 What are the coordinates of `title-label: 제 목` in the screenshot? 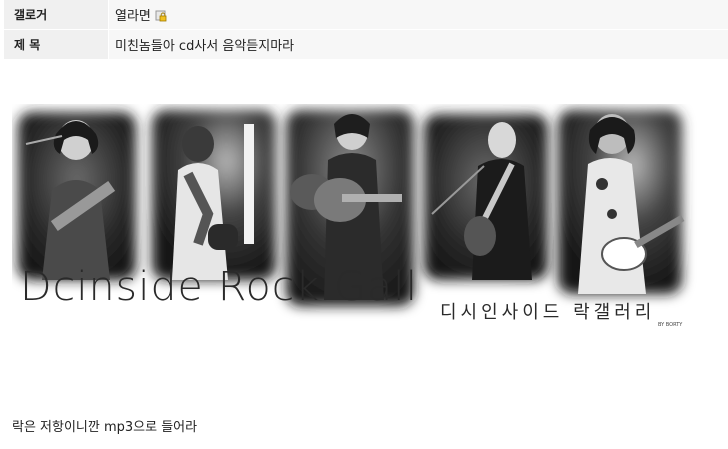 It's located at (56, 44).